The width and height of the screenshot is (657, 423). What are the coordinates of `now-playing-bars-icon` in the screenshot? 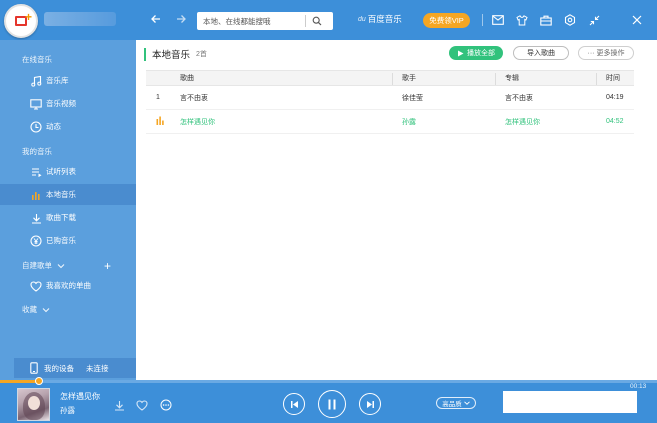 It's located at (161, 121).